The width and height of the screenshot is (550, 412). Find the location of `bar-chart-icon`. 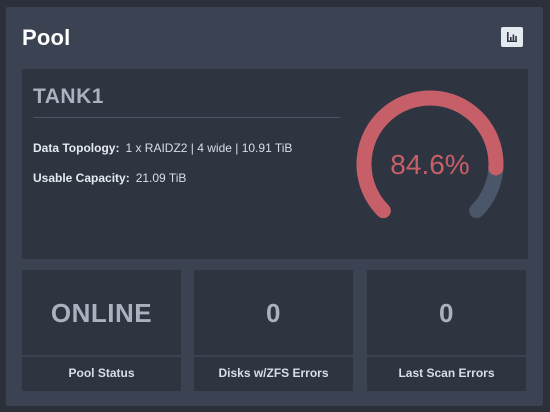

bar-chart-icon is located at coordinates (512, 37).